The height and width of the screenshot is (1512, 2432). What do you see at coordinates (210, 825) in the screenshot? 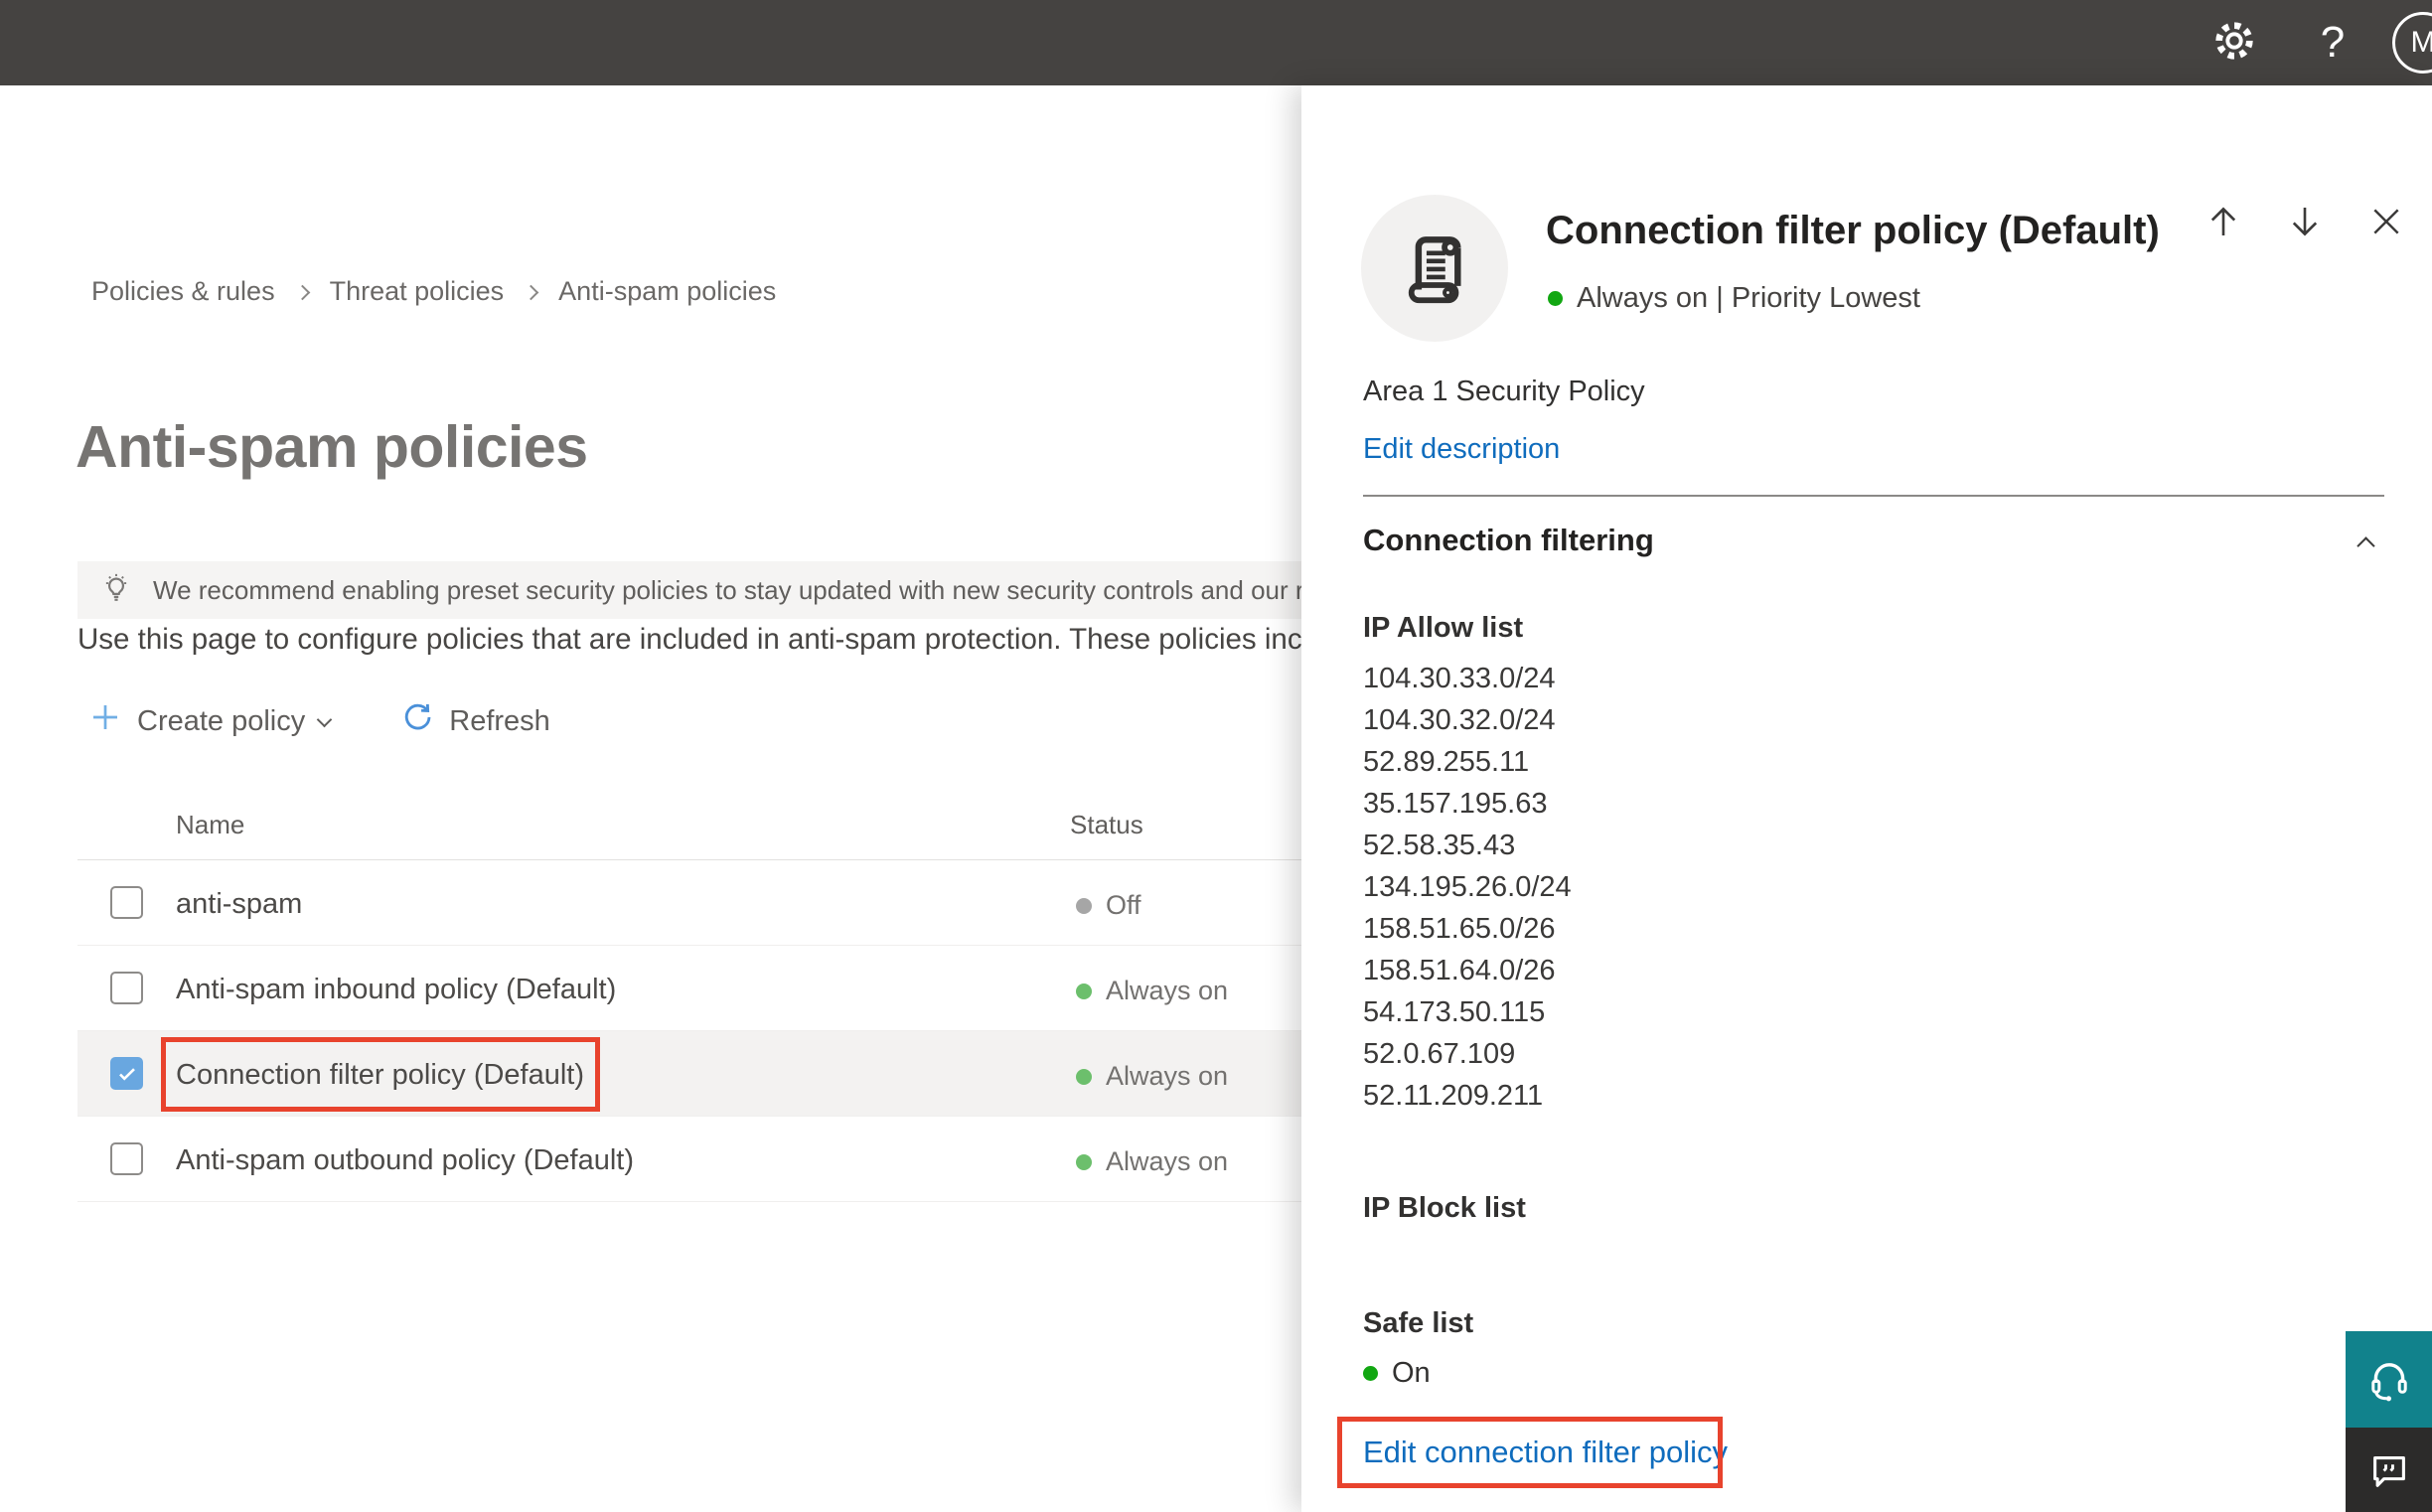
I see `column-header-name: Name` at bounding box center [210, 825].